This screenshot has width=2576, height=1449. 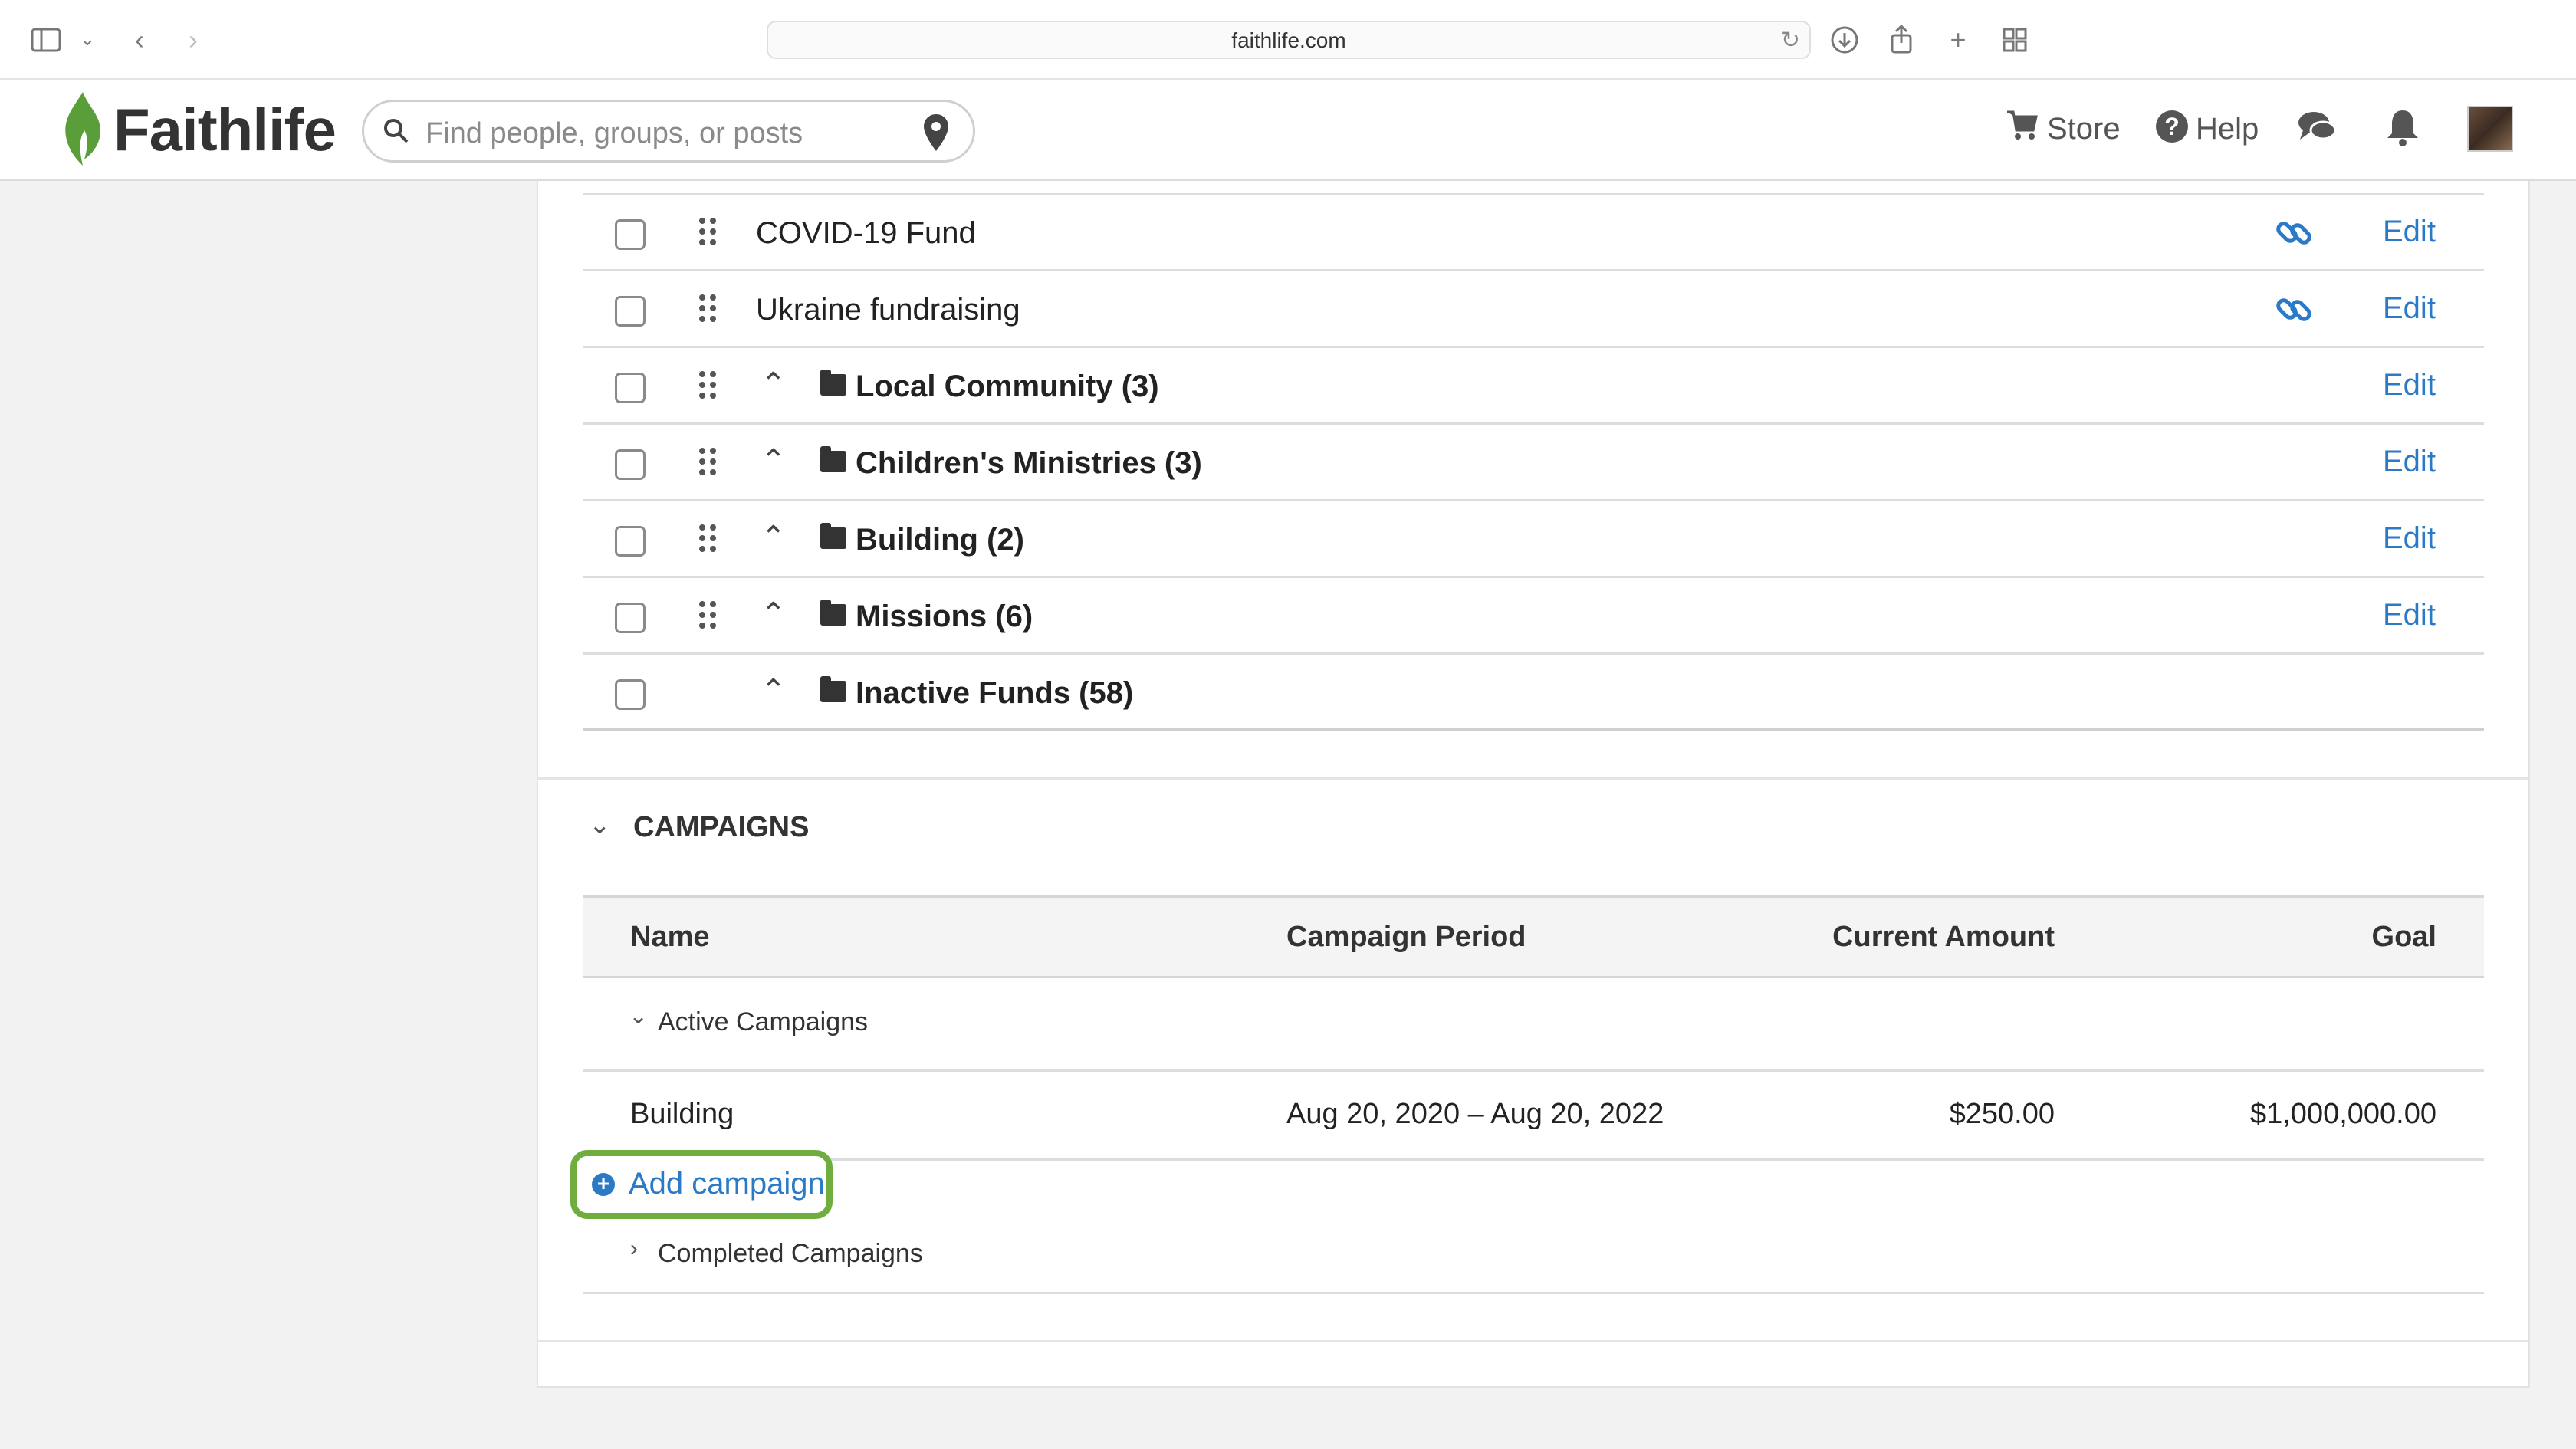 What do you see at coordinates (1533, 233) in the screenshot?
I see `fund-row: COVID-19 Fund Edit` at bounding box center [1533, 233].